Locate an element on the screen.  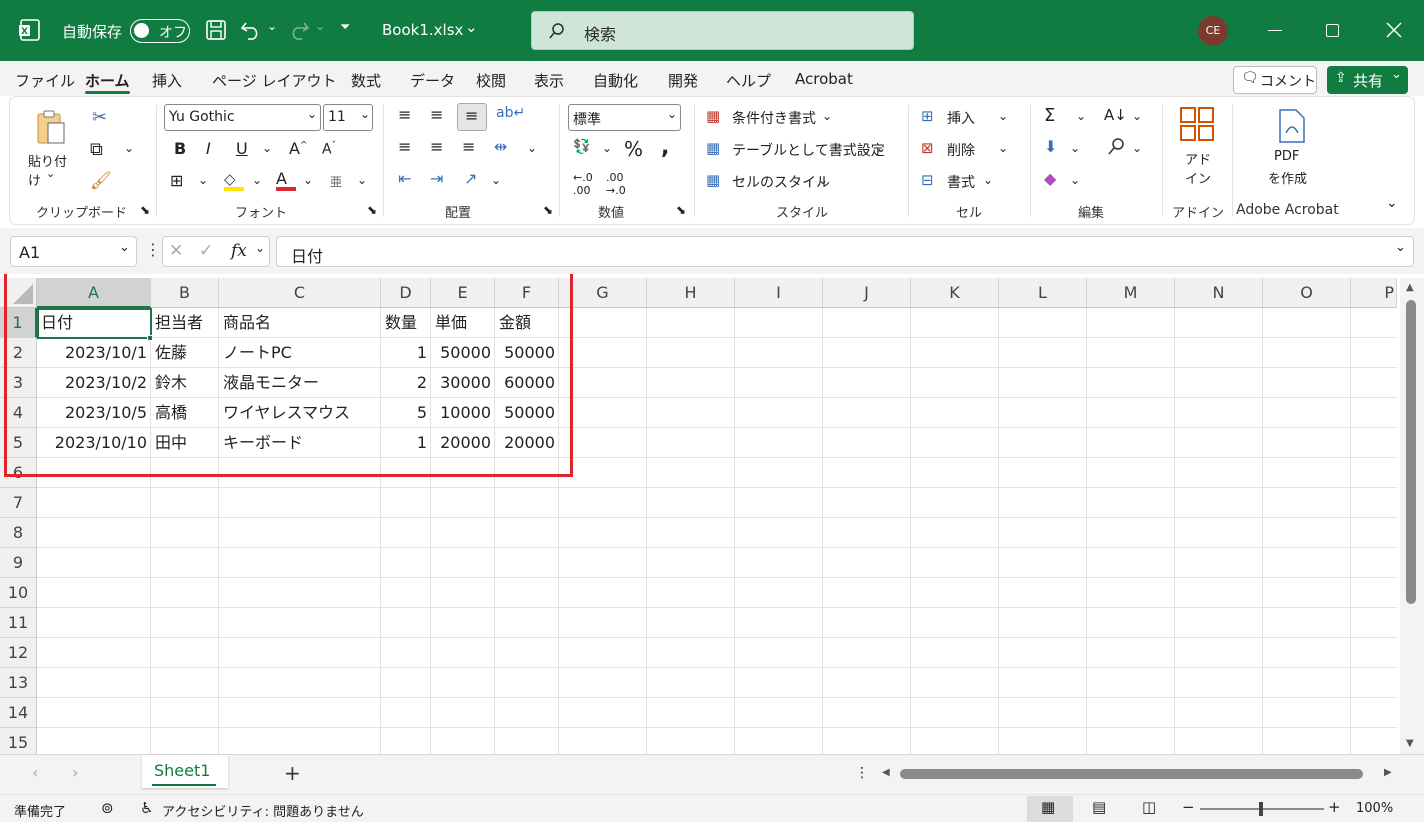
customize-qat-icon: ⏷ is located at coordinates (345, 27).